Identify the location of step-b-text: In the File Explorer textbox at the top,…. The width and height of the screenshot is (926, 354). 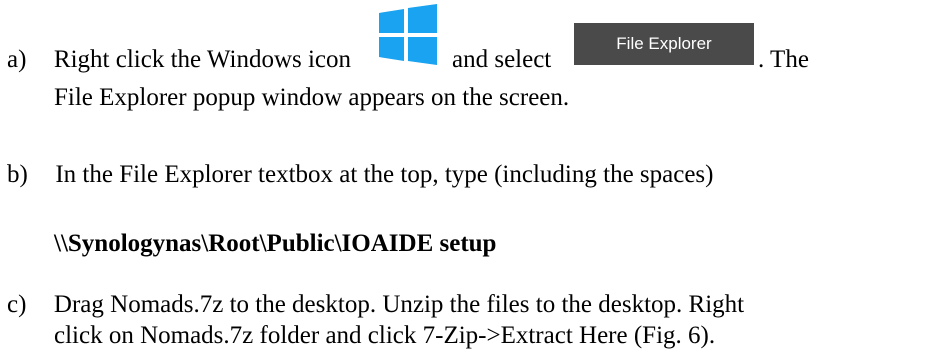
(384, 174).